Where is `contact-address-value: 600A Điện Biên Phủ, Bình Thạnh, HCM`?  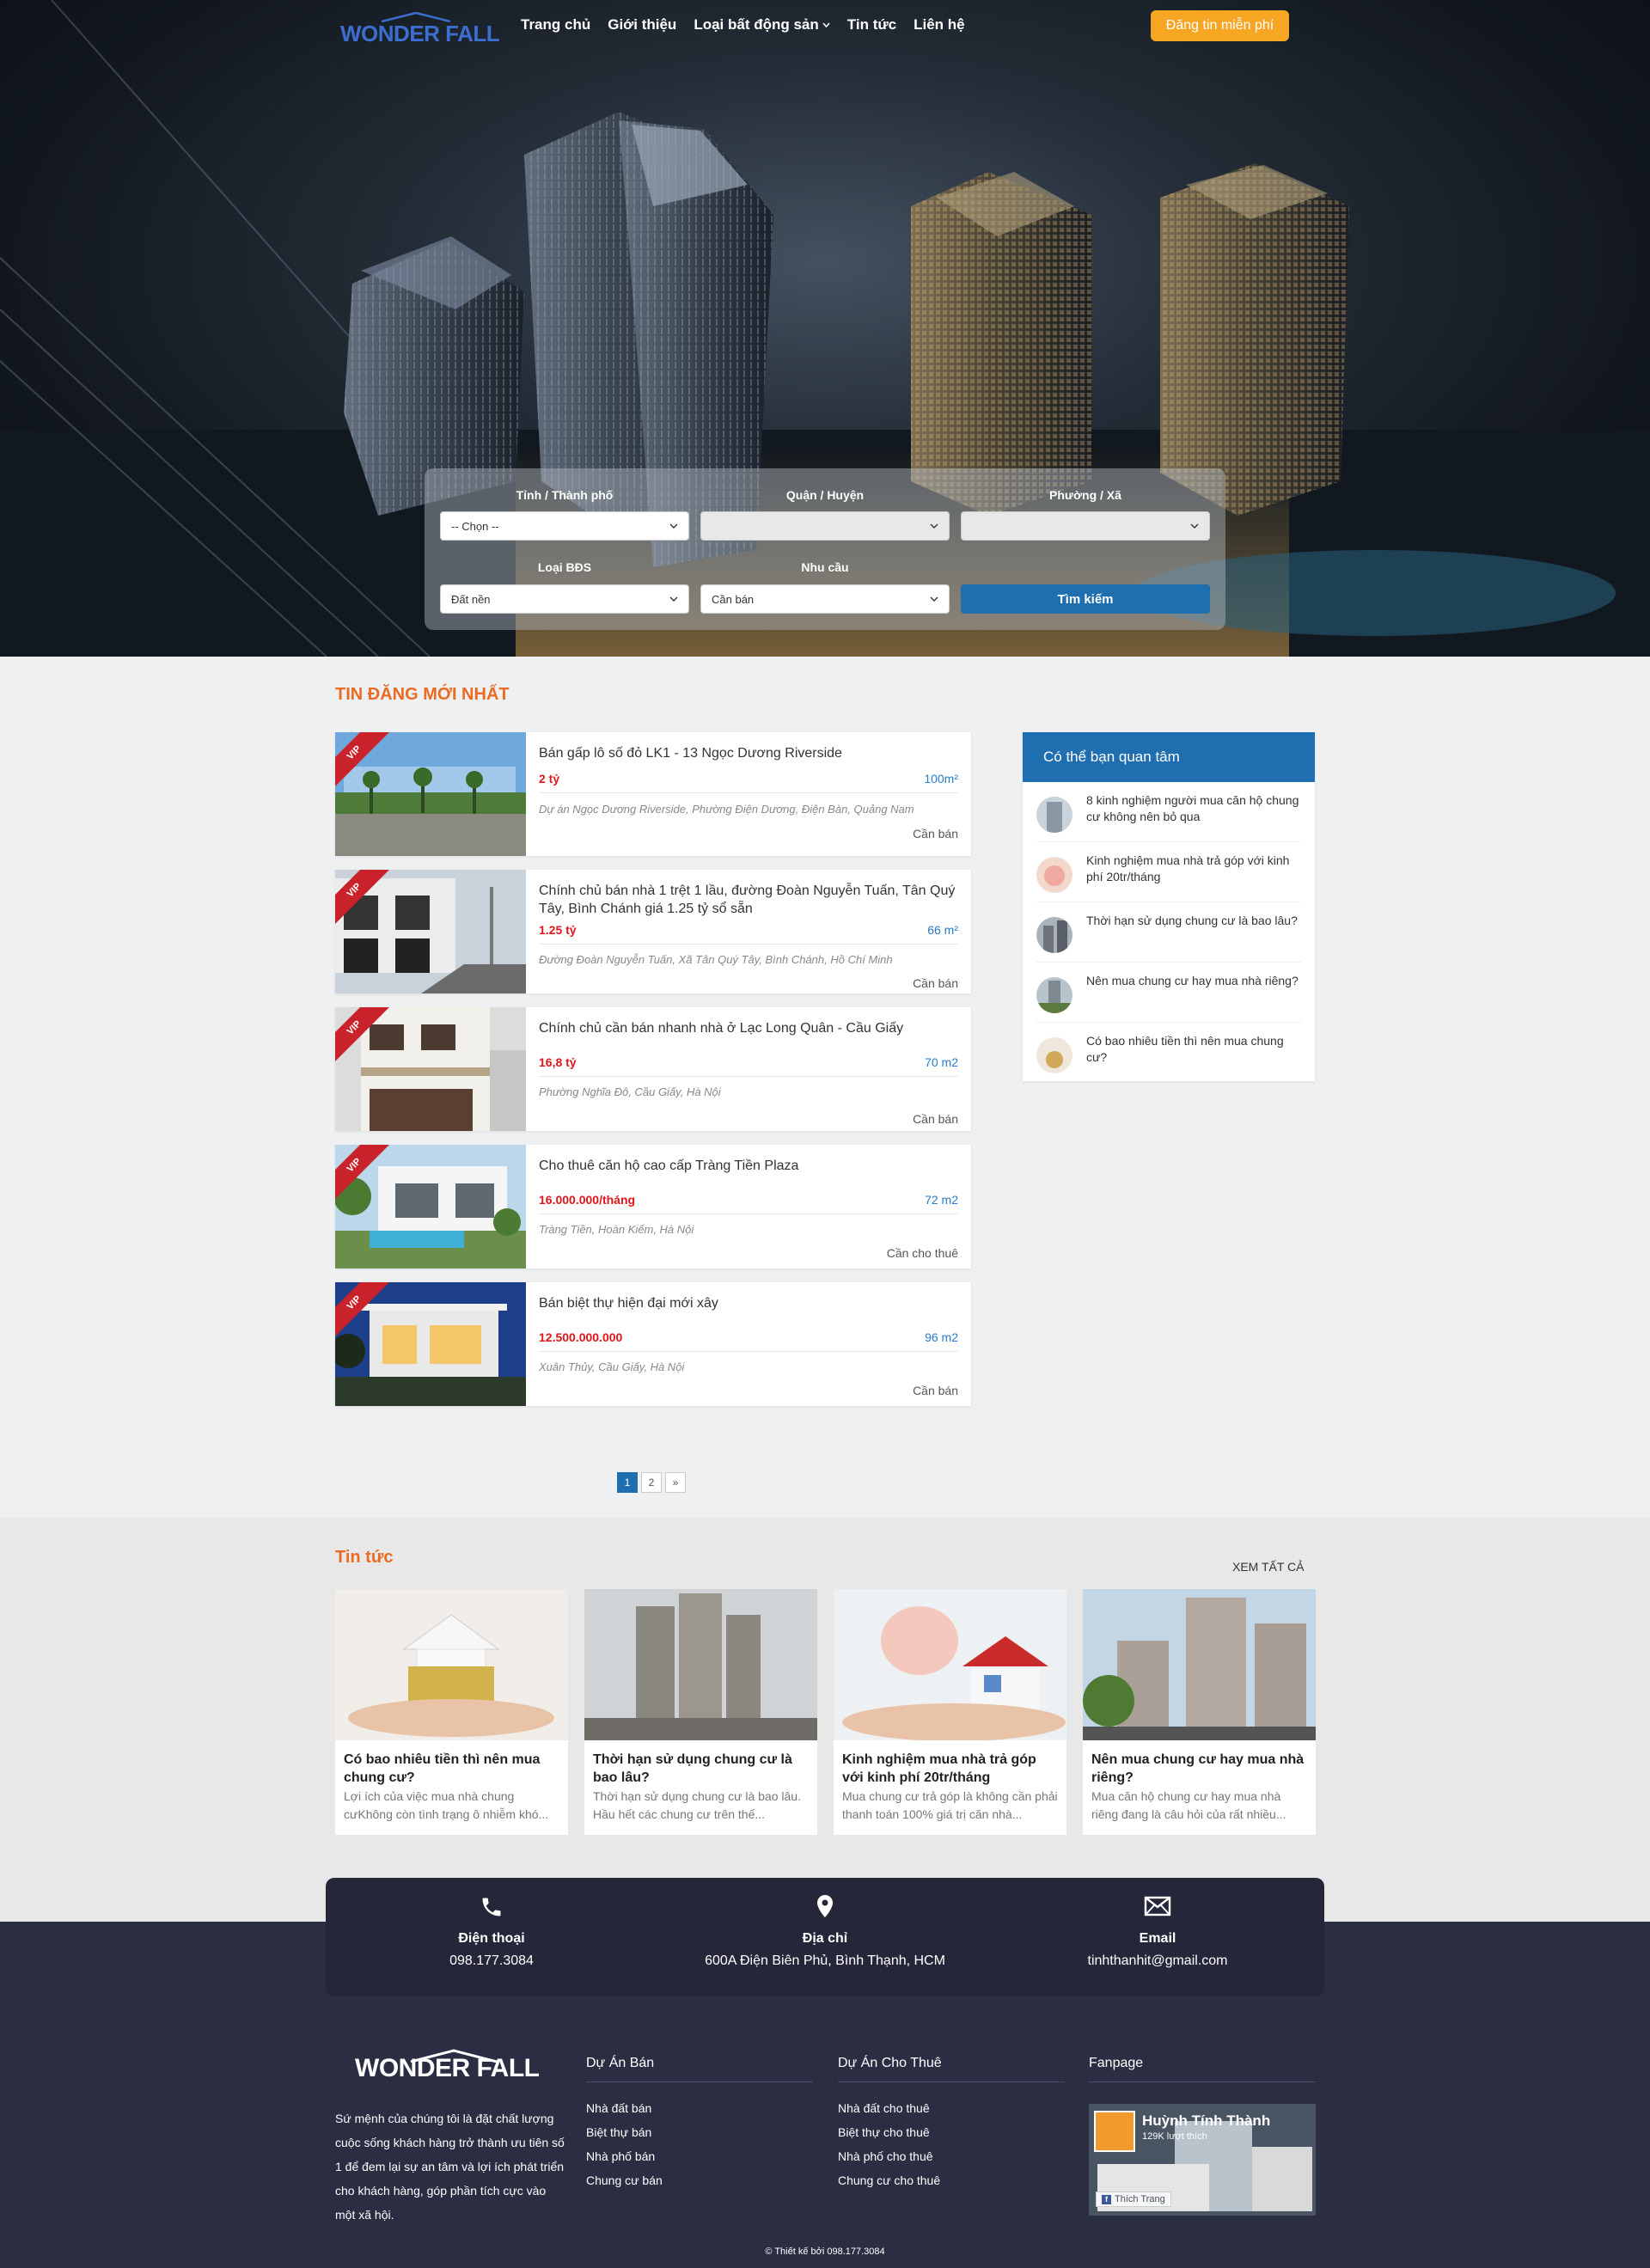 contact-address-value: 600A Điện Biên Phủ, Bình Thạnh, HCM is located at coordinates (825, 1961).